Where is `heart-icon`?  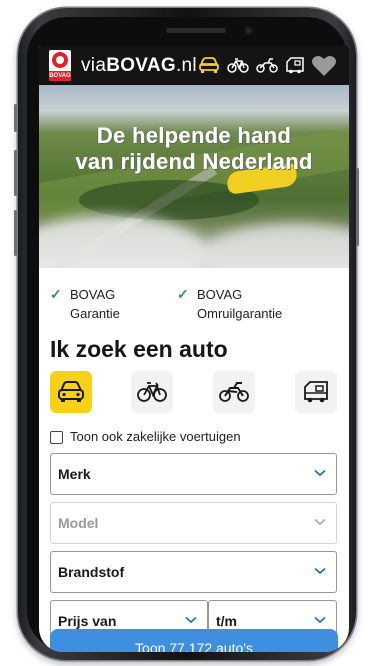 heart-icon is located at coordinates (324, 66).